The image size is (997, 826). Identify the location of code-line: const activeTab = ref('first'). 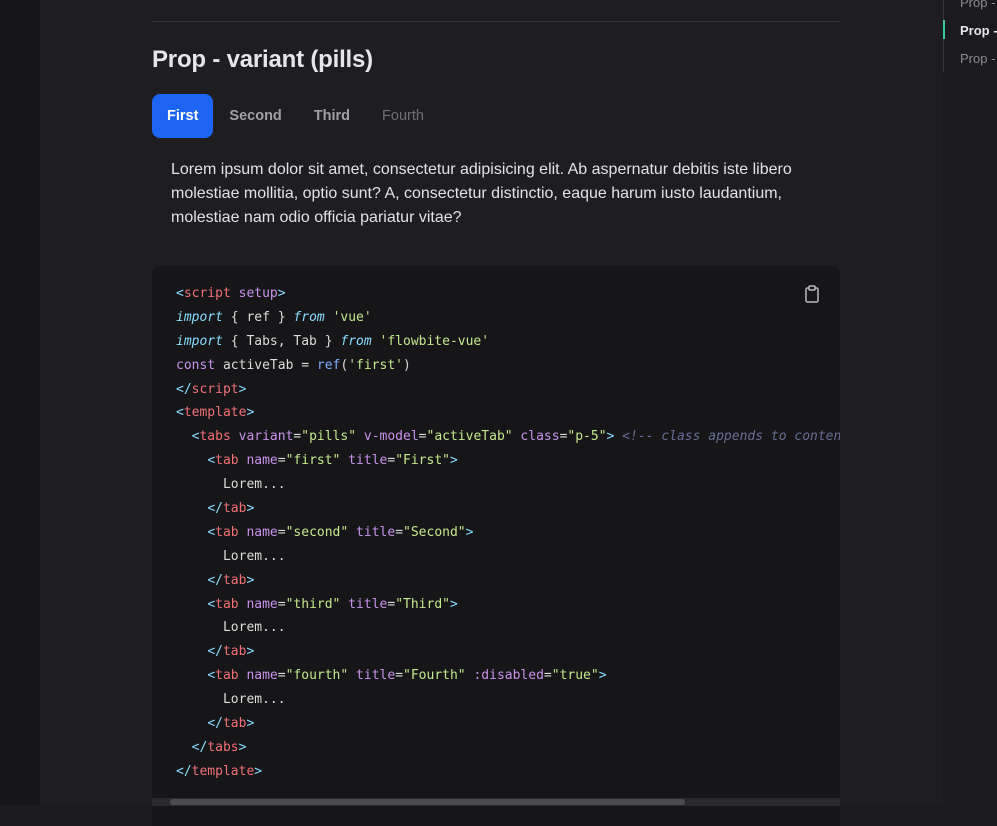
(508, 366).